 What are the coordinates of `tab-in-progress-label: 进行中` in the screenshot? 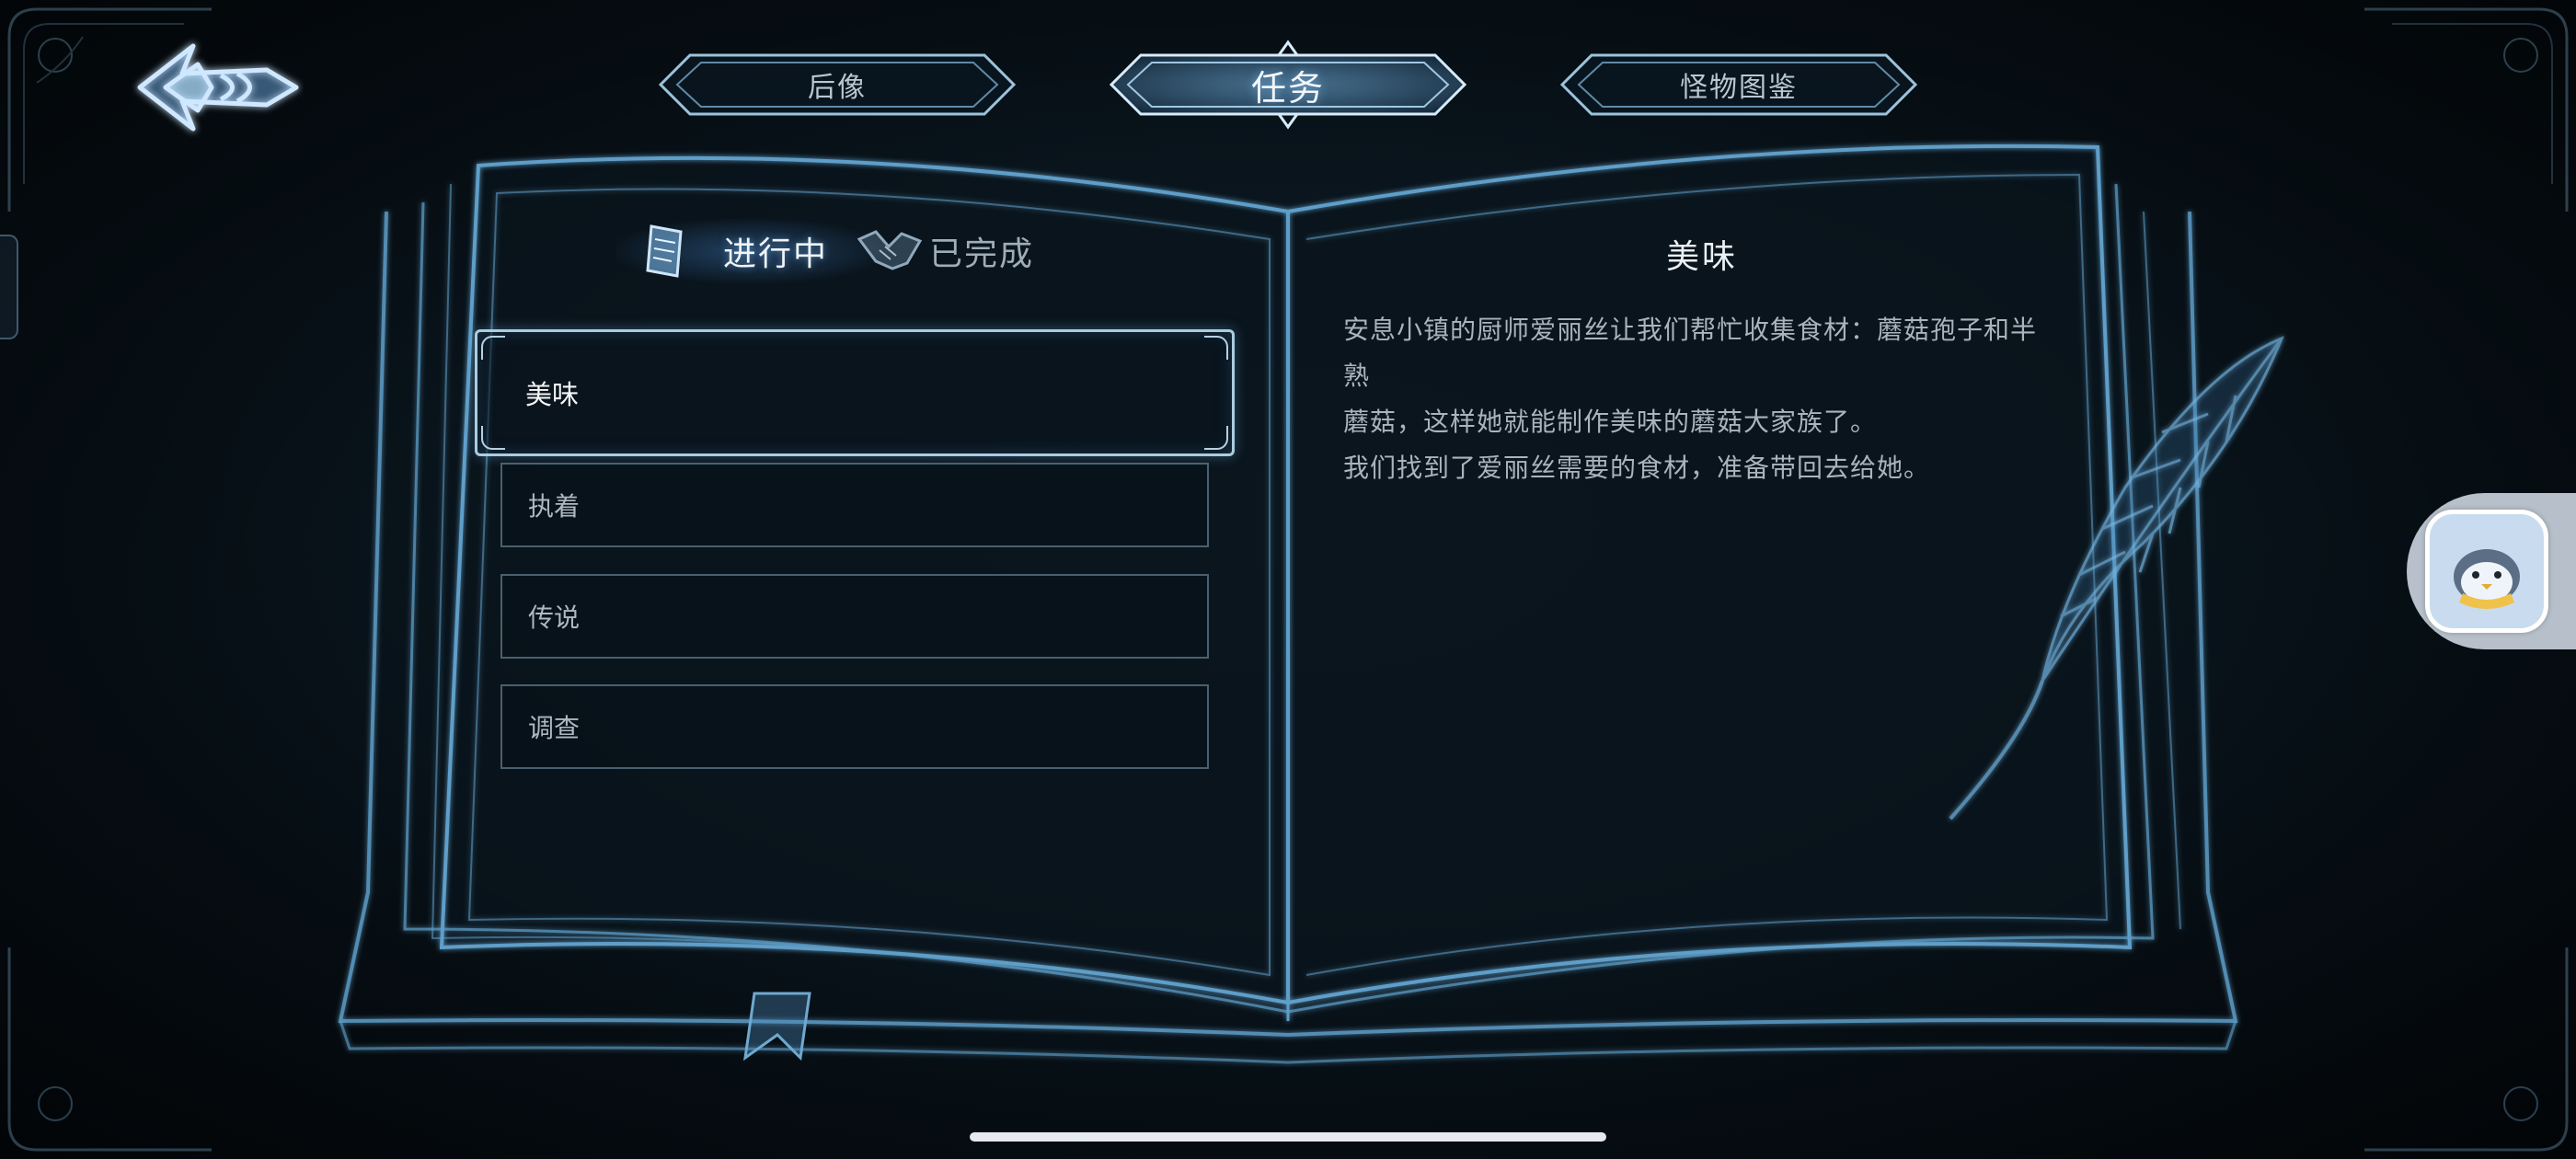 It's located at (776, 254).